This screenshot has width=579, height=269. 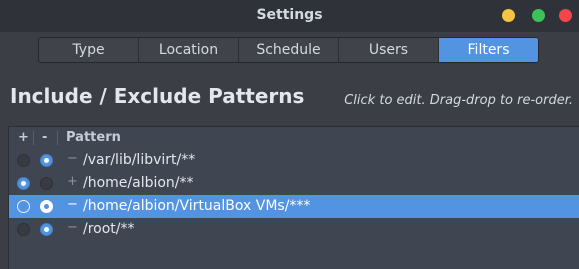 I want to click on pattern-text: /var/lib/libvirt/**, so click(x=139, y=160).